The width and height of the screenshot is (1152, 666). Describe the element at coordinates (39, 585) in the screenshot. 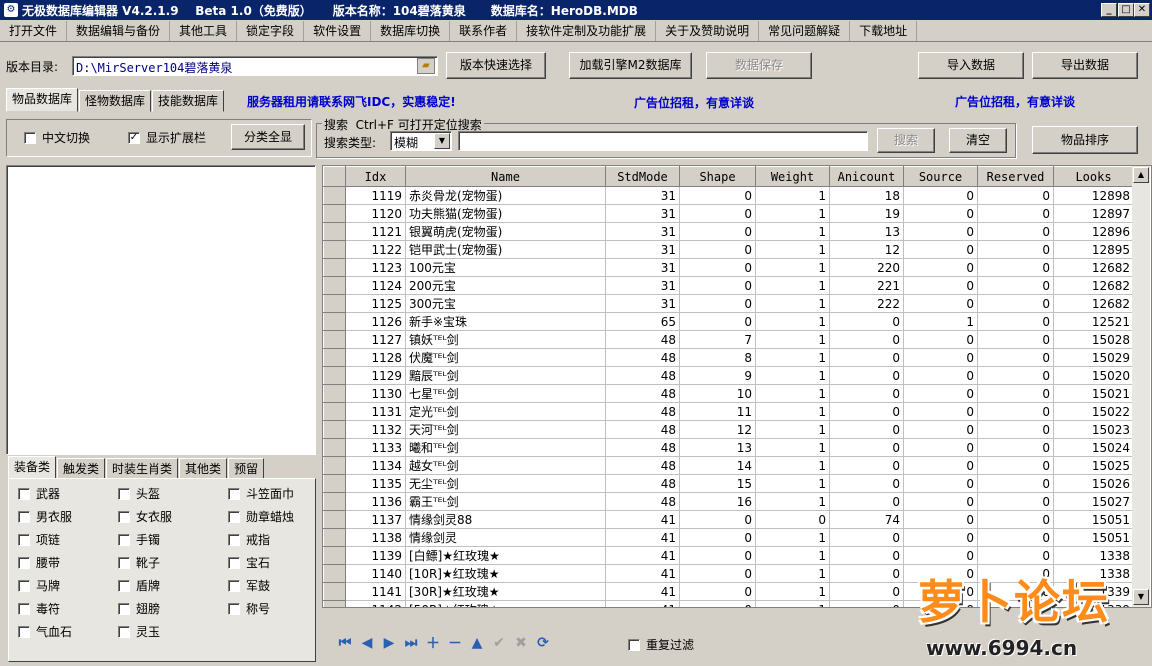

I see `category-checkbox: 马牌` at that location.